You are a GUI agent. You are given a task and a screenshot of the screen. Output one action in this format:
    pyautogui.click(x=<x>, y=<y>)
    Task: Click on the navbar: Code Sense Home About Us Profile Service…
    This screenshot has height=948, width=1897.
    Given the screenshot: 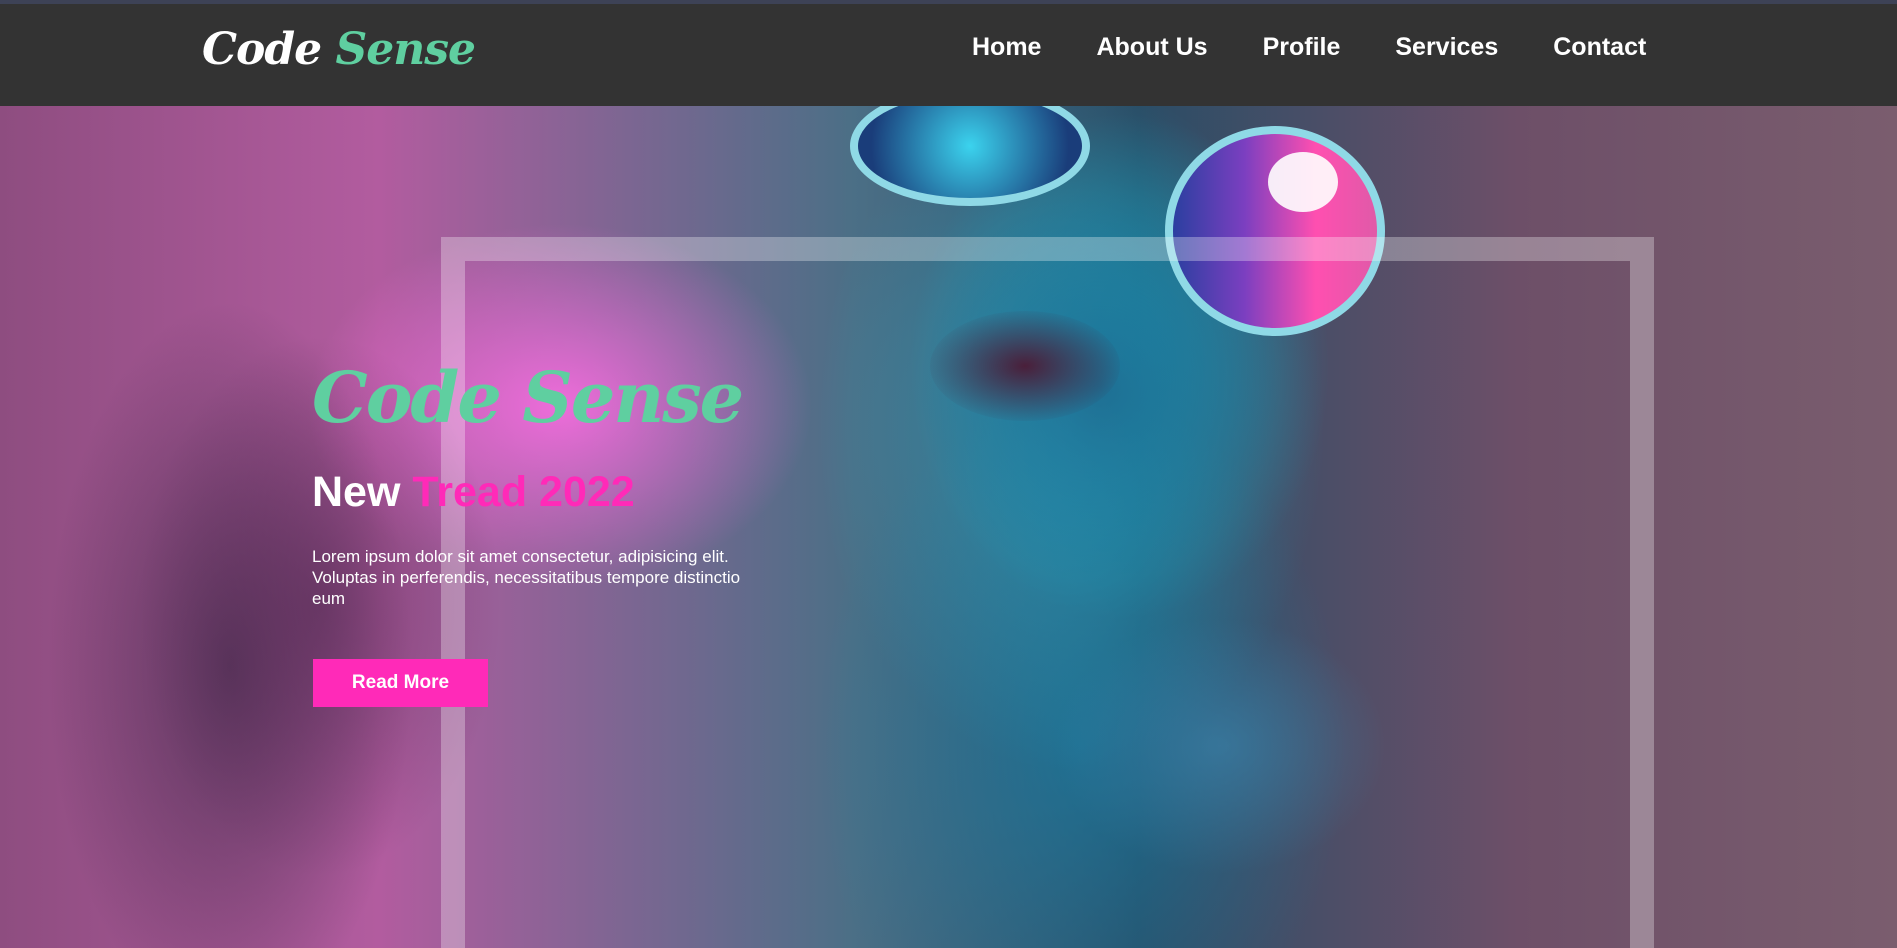 What is the action you would take?
    pyautogui.click(x=948, y=55)
    